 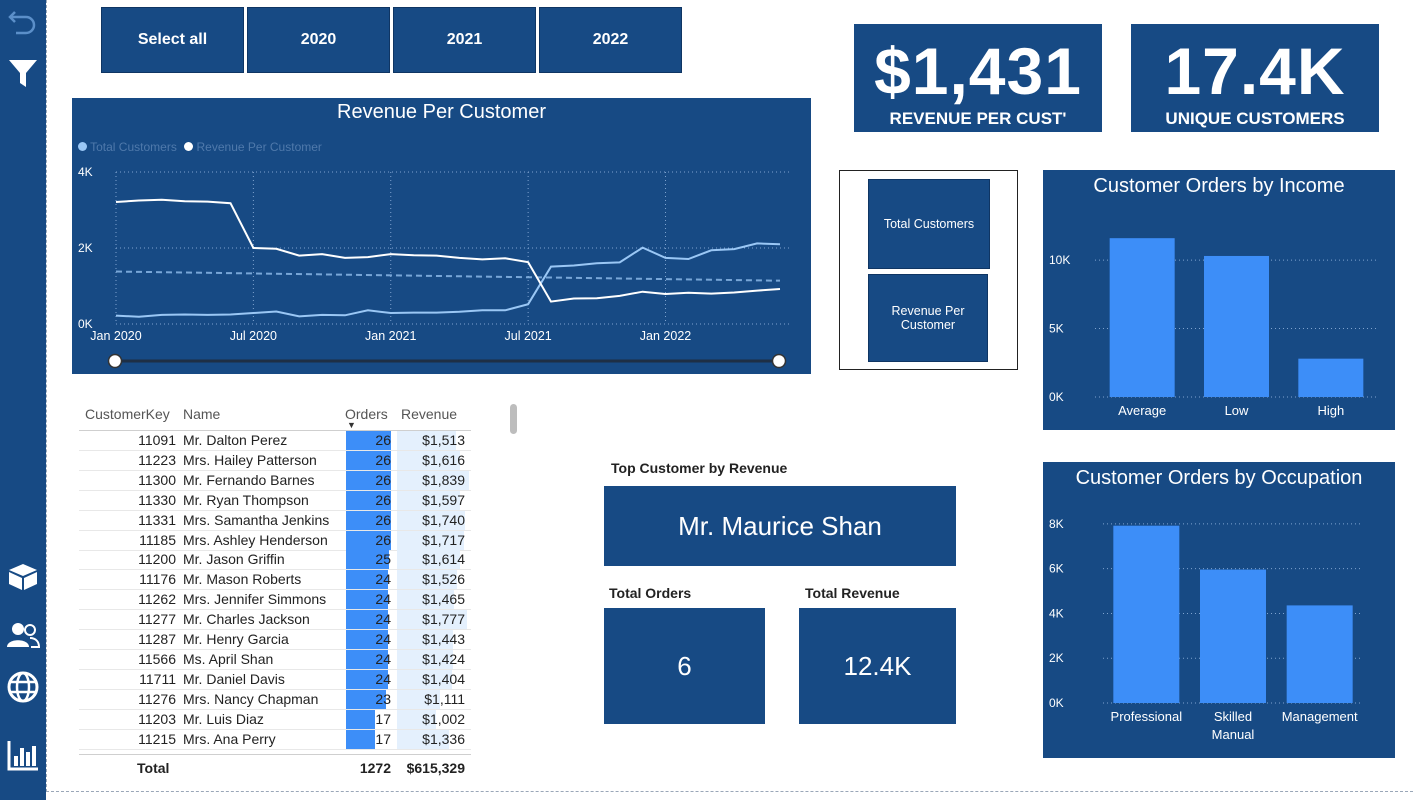 I want to click on cell-name: Mr. Luis Diaz, so click(x=223, y=718).